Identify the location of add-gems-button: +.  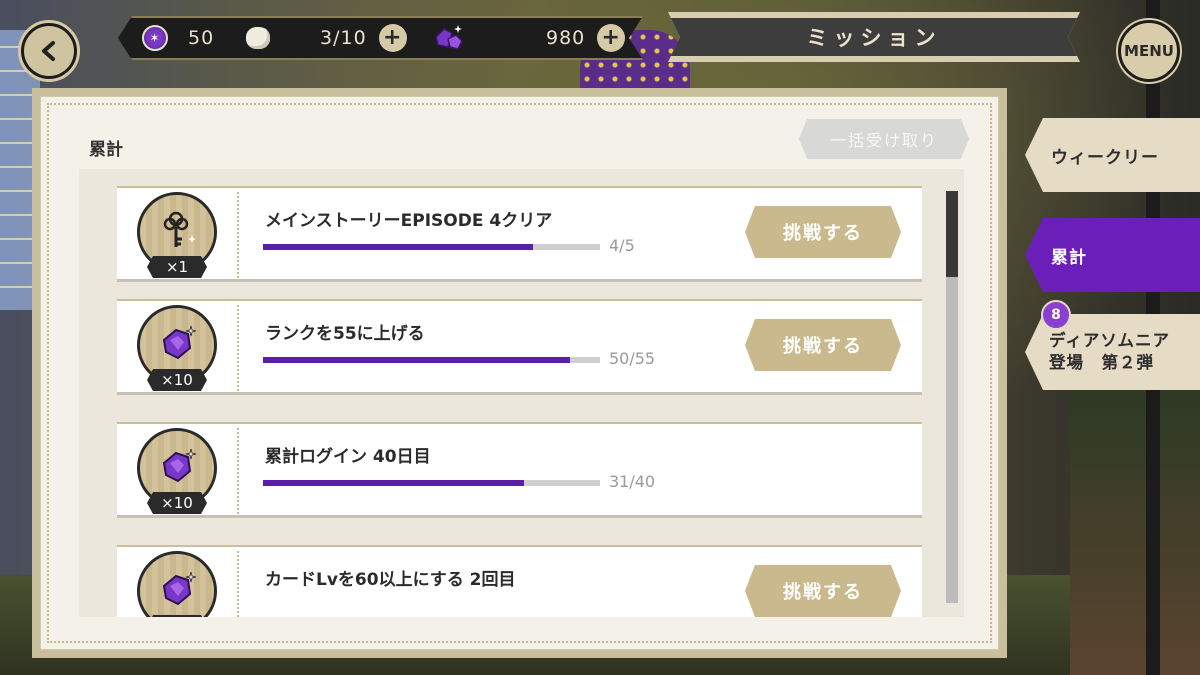
(611, 38).